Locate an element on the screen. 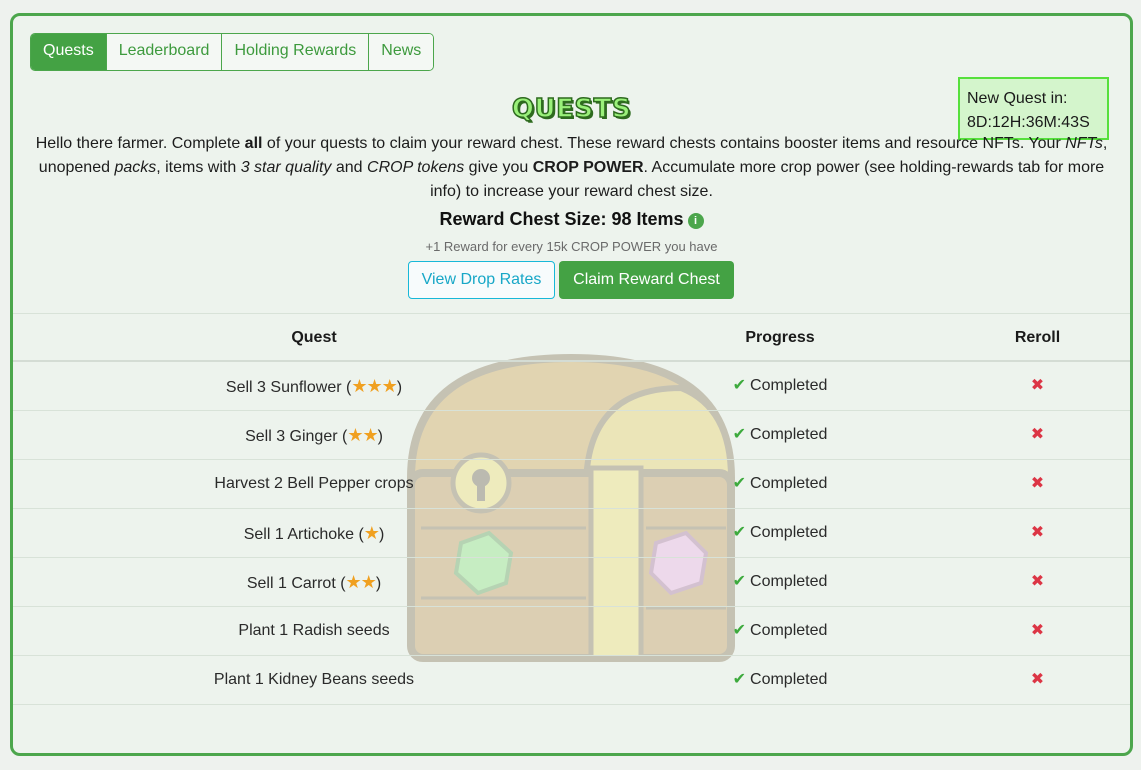 The image size is (1141, 770). quest-name: Sell 3 Sunflower ( is located at coordinates (288, 387).